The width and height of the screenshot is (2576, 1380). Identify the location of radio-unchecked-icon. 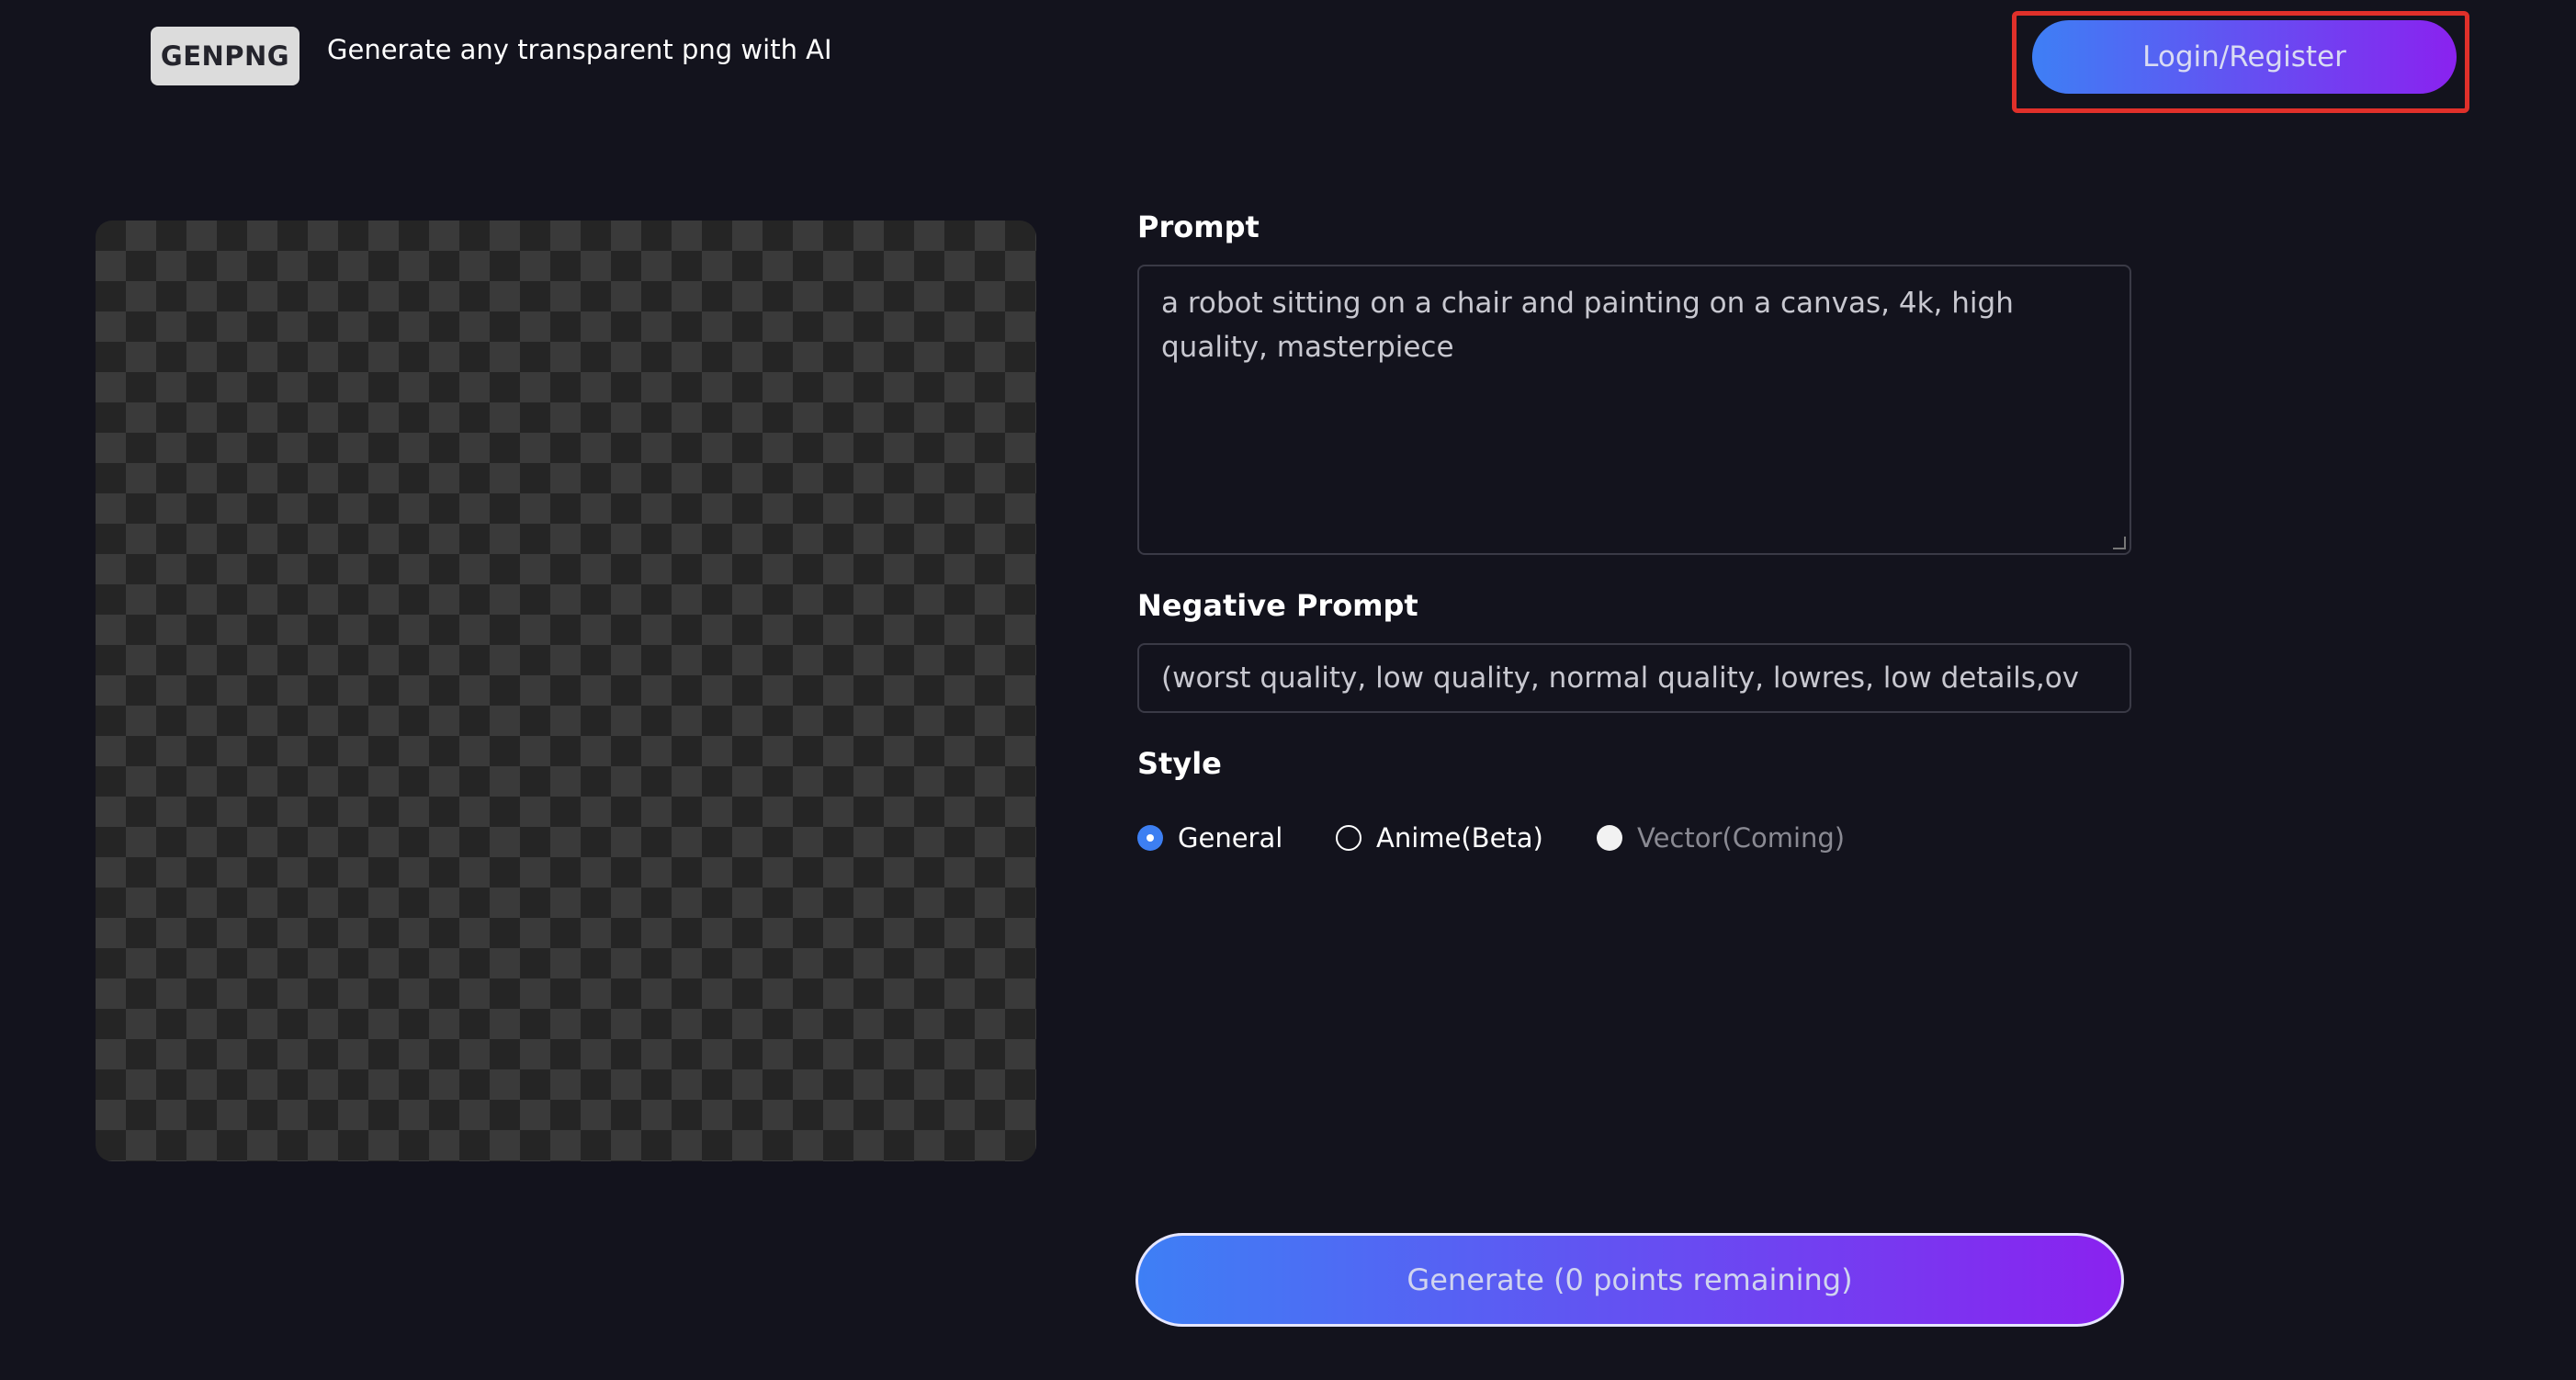
(1348, 838).